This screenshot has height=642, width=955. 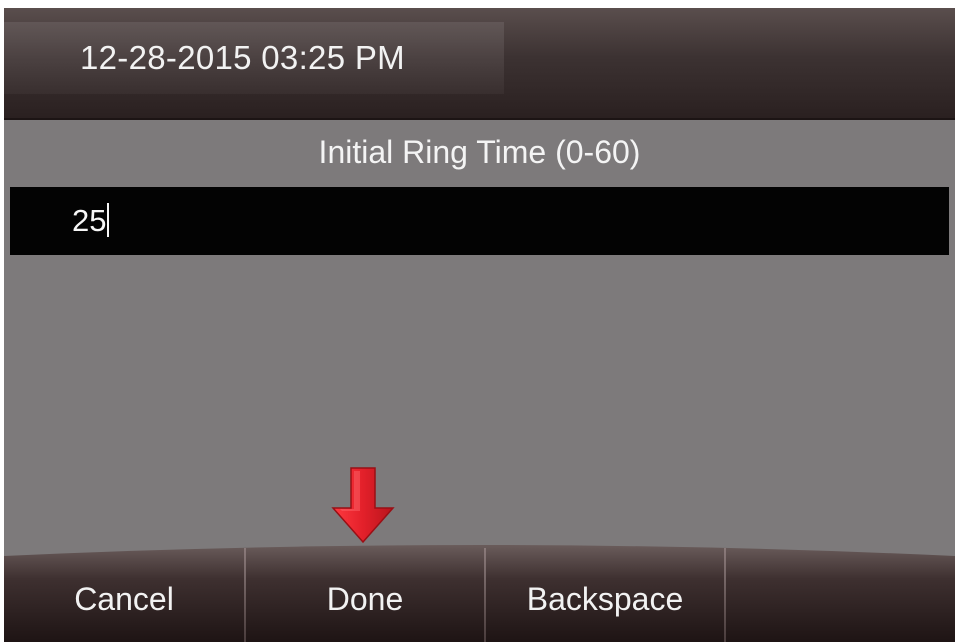 I want to click on done-label: Done, so click(x=365, y=599).